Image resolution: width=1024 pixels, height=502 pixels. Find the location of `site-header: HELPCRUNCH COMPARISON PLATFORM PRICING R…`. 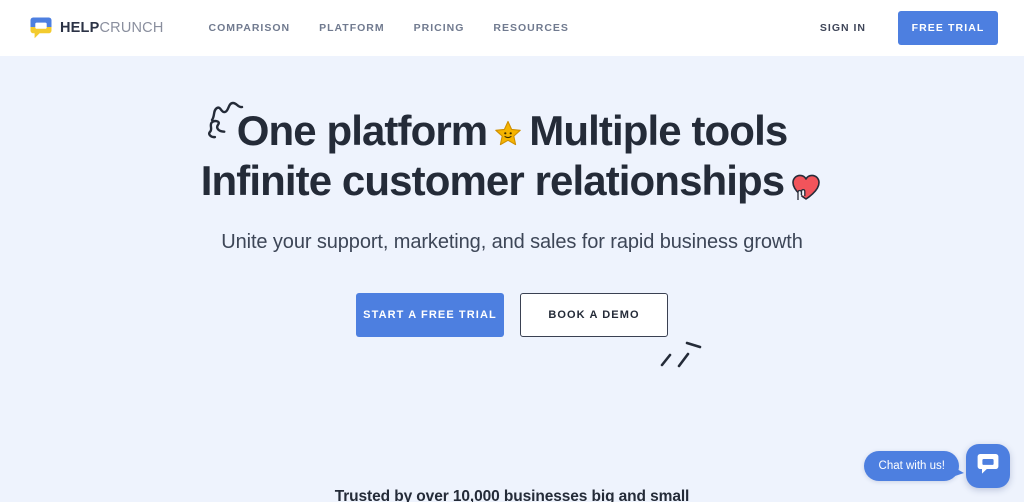

site-header: HELPCRUNCH COMPARISON PLATFORM PRICING R… is located at coordinates (512, 28).